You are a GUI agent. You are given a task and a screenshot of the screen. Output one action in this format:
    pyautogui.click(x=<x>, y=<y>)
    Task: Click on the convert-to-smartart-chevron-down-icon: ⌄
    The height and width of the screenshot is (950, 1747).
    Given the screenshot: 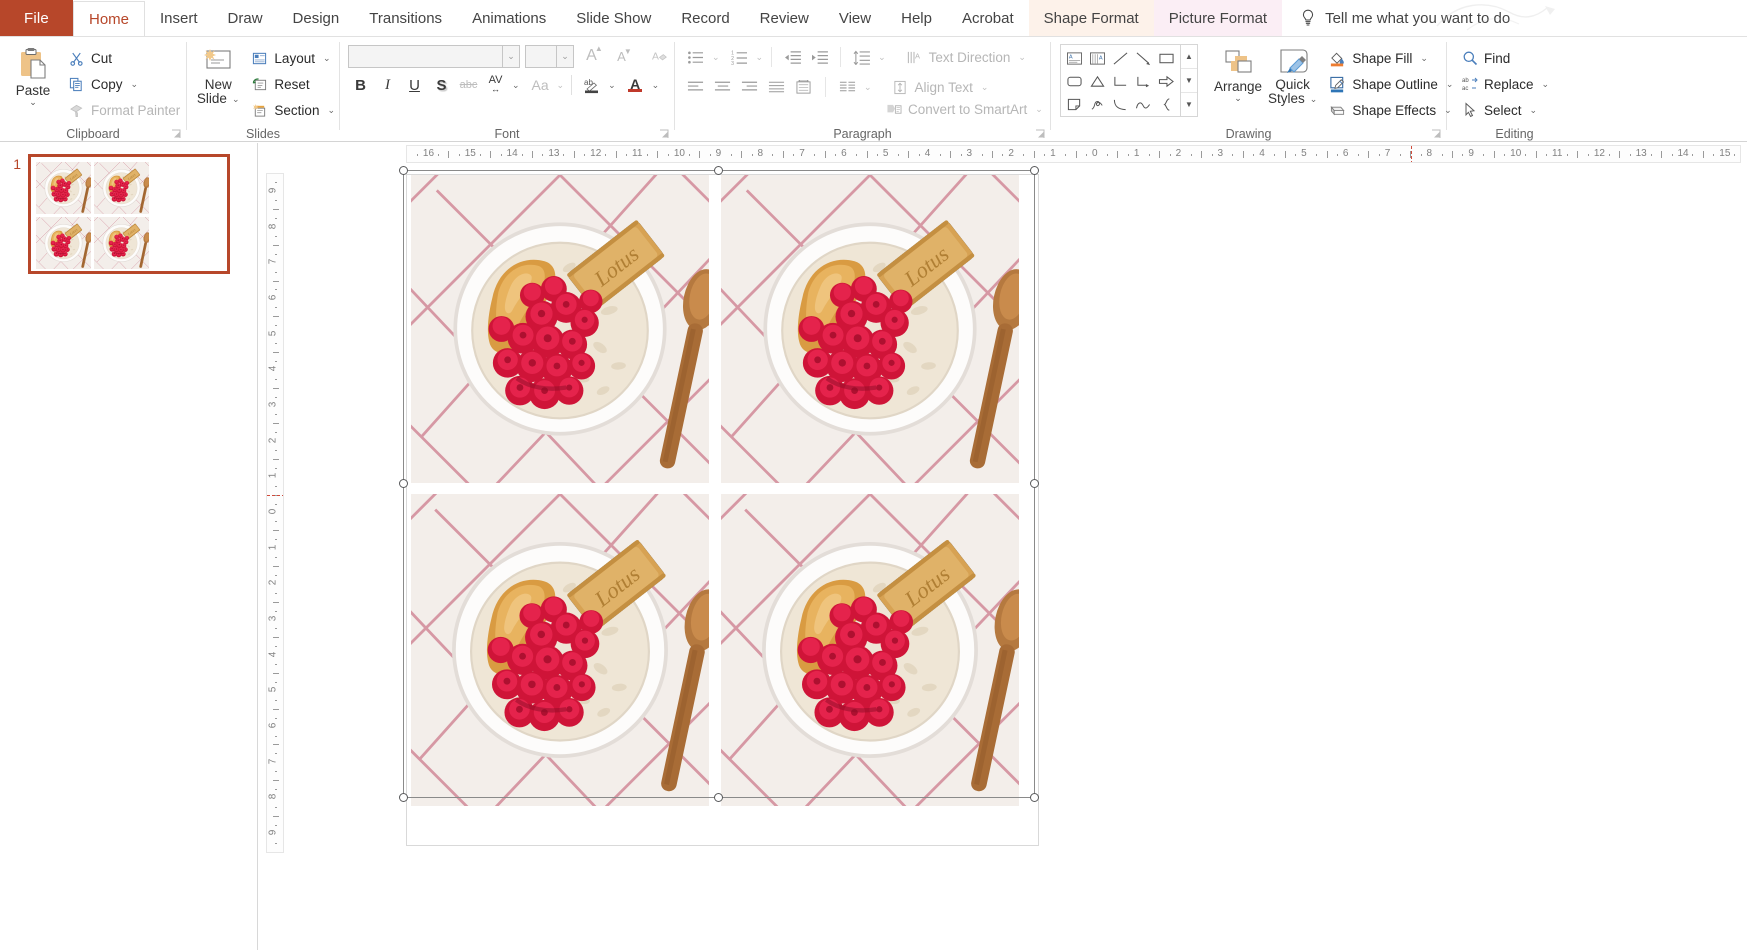 What is the action you would take?
    pyautogui.click(x=1039, y=109)
    